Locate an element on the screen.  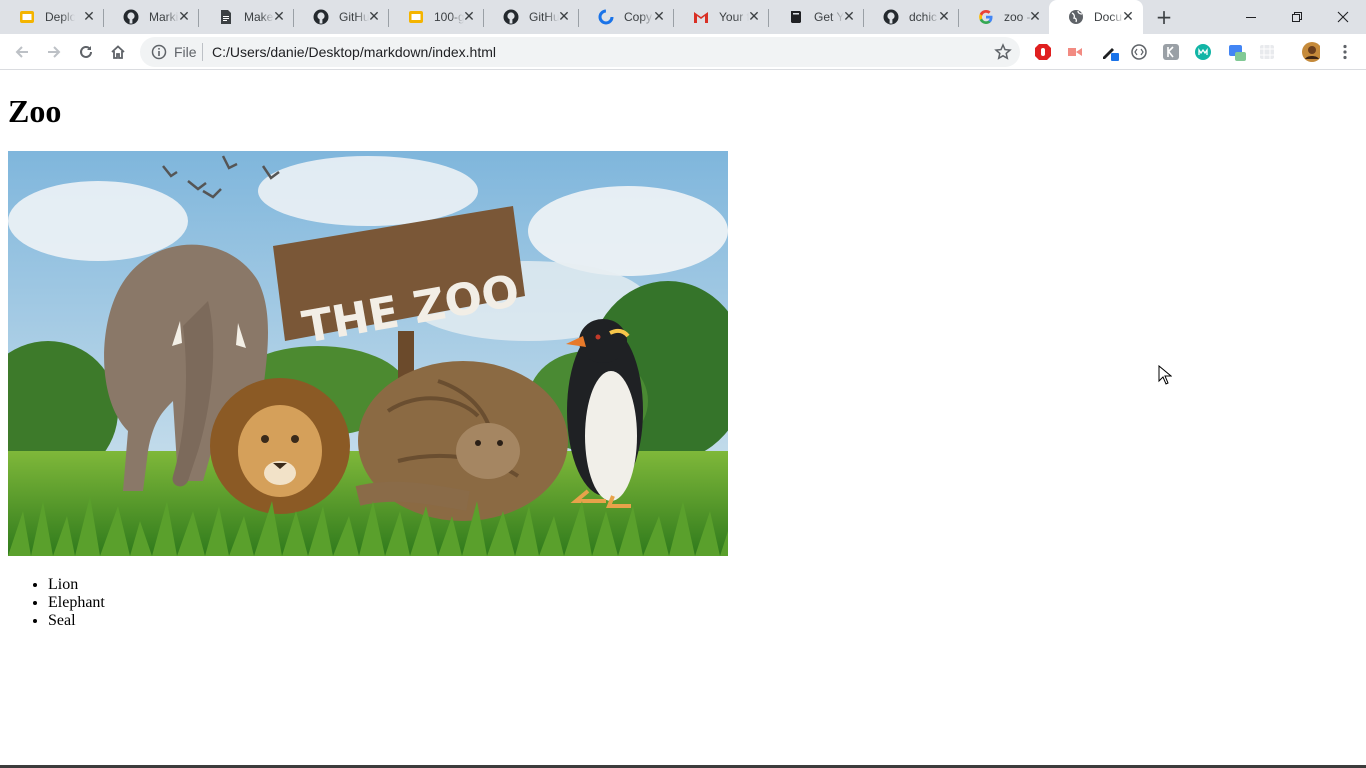
globe-icon is located at coordinates (1076, 17).